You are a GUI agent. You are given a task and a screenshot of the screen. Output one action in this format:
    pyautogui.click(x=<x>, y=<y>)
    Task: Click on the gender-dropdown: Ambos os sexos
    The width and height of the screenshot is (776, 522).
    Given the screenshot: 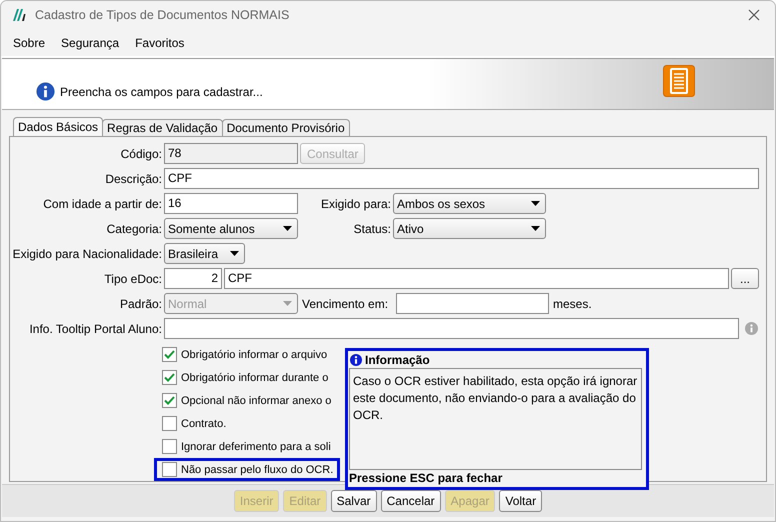 What is the action you would take?
    pyautogui.click(x=469, y=203)
    